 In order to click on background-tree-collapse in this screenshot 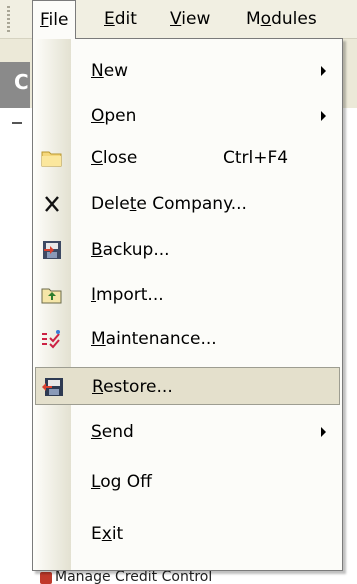, I will do `click(17, 123)`.